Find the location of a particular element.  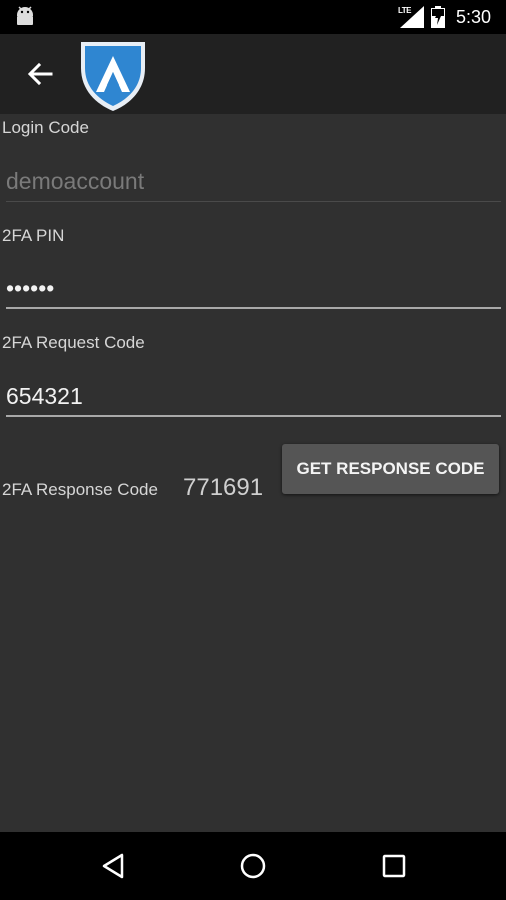

response-code-value: 771691 is located at coordinates (223, 487).